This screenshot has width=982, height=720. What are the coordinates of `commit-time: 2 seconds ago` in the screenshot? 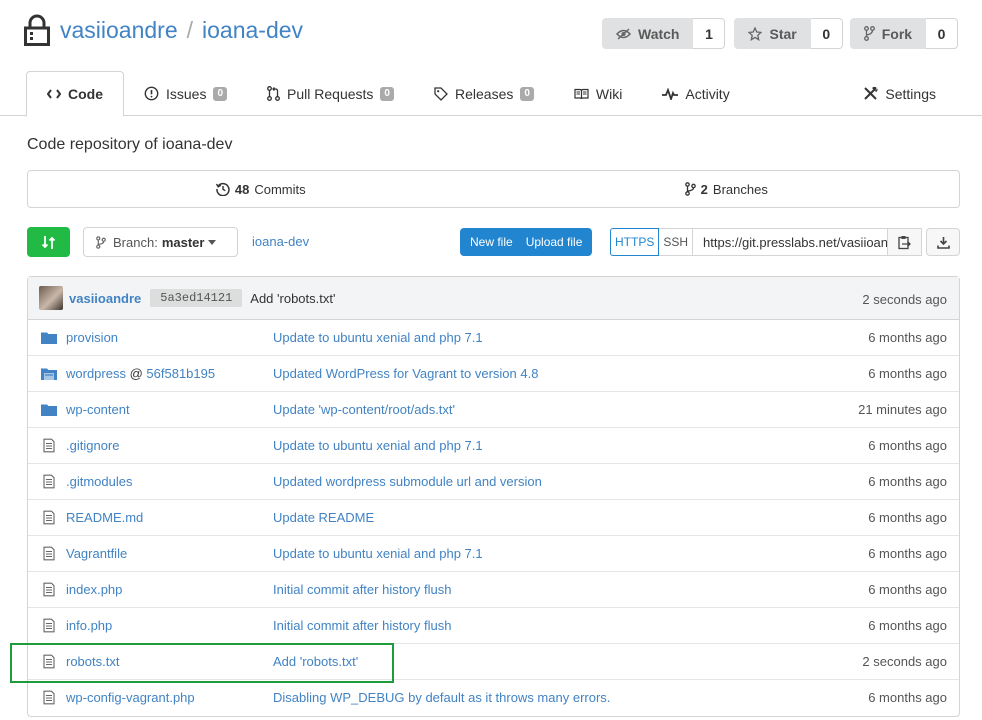 It's located at (904, 661).